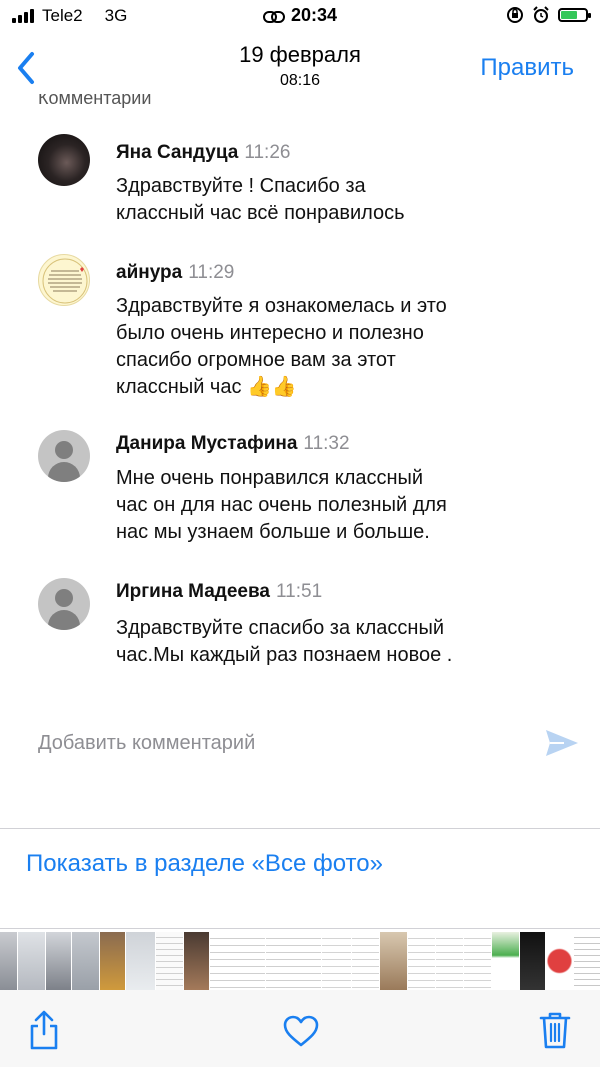 The height and width of the screenshot is (1067, 600). What do you see at coordinates (574, 15) in the screenshot?
I see `battery-icon` at bounding box center [574, 15].